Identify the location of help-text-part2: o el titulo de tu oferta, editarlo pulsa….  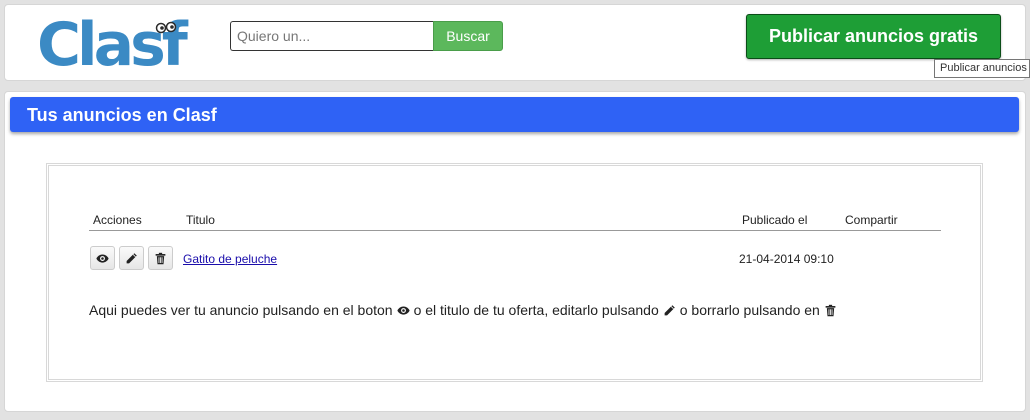
(536, 310).